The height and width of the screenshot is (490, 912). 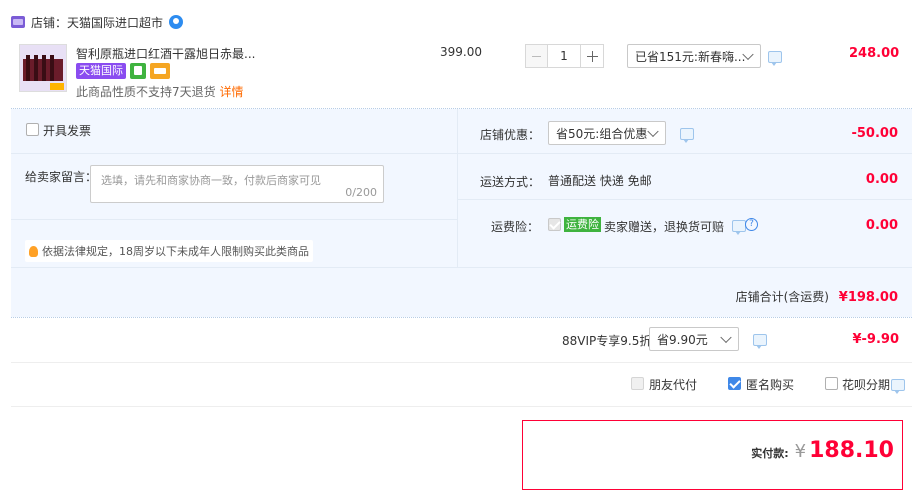 I want to click on insurance-badge: 运费险, so click(x=582, y=224).